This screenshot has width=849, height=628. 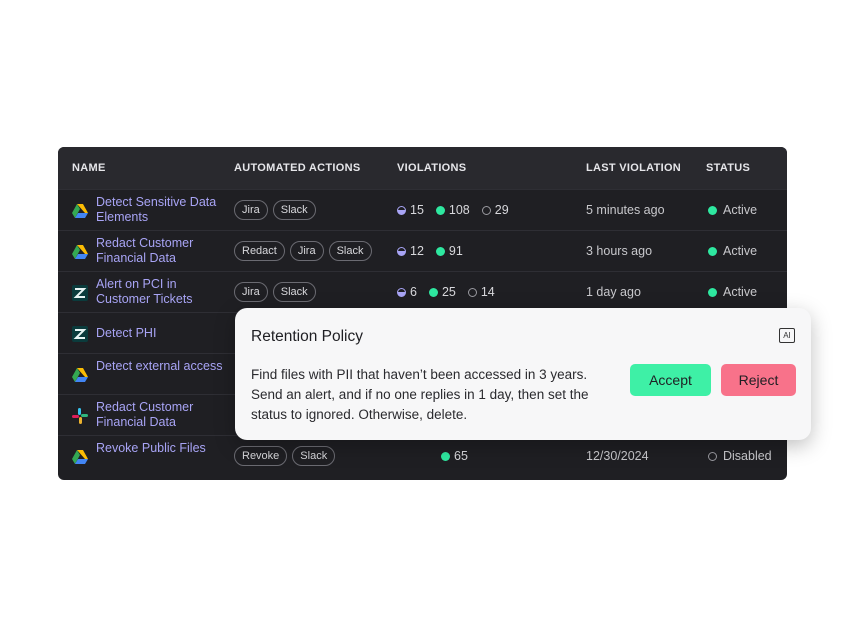 I want to click on violation-count: 91, so click(x=455, y=251).